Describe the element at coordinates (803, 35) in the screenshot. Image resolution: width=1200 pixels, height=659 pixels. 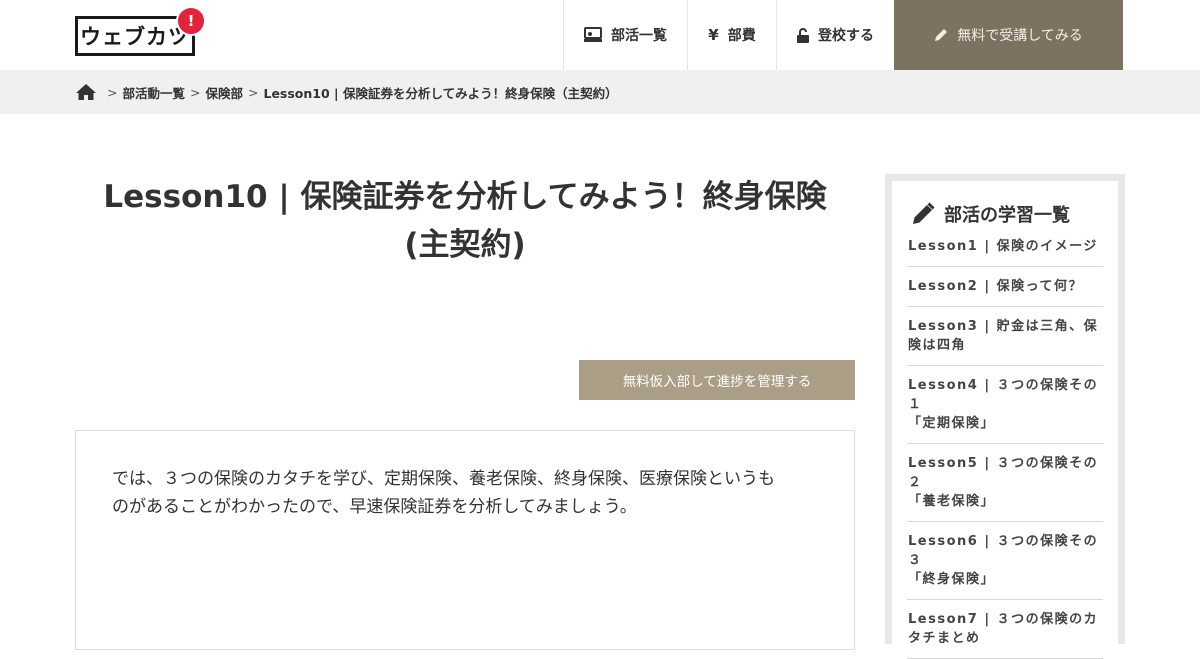
I see `unlock-icon` at that location.